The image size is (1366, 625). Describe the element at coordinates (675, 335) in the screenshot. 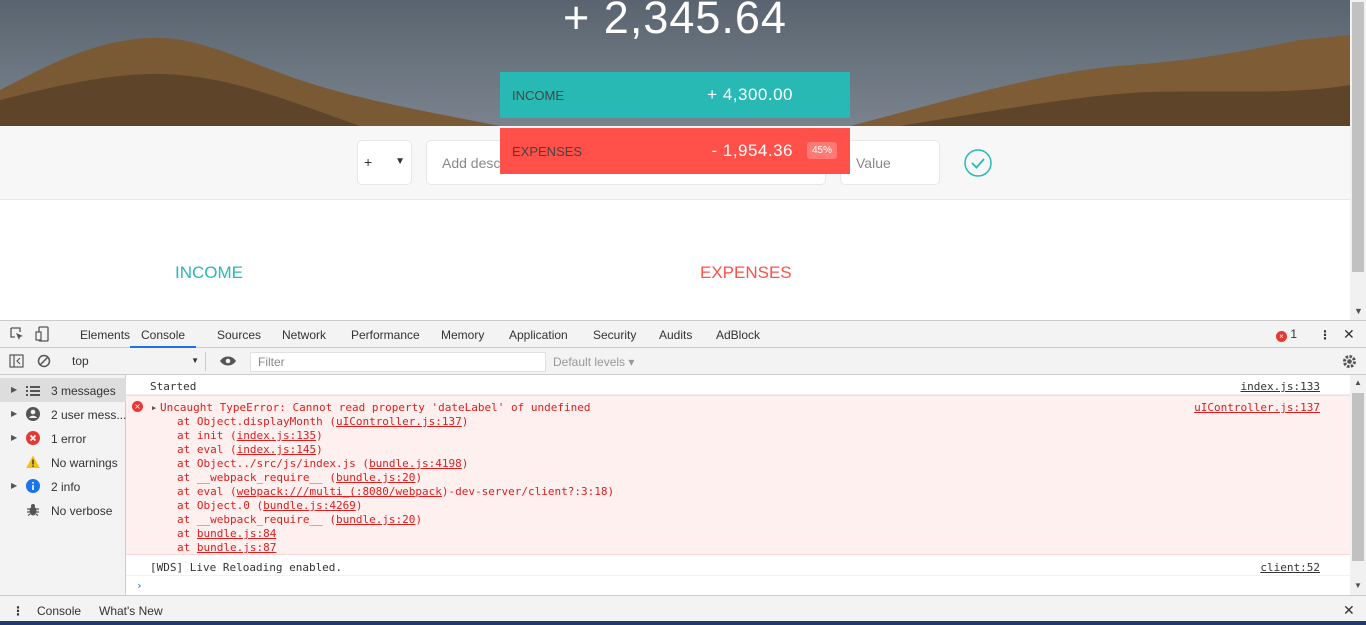

I see `tab-audits: Audits` at that location.